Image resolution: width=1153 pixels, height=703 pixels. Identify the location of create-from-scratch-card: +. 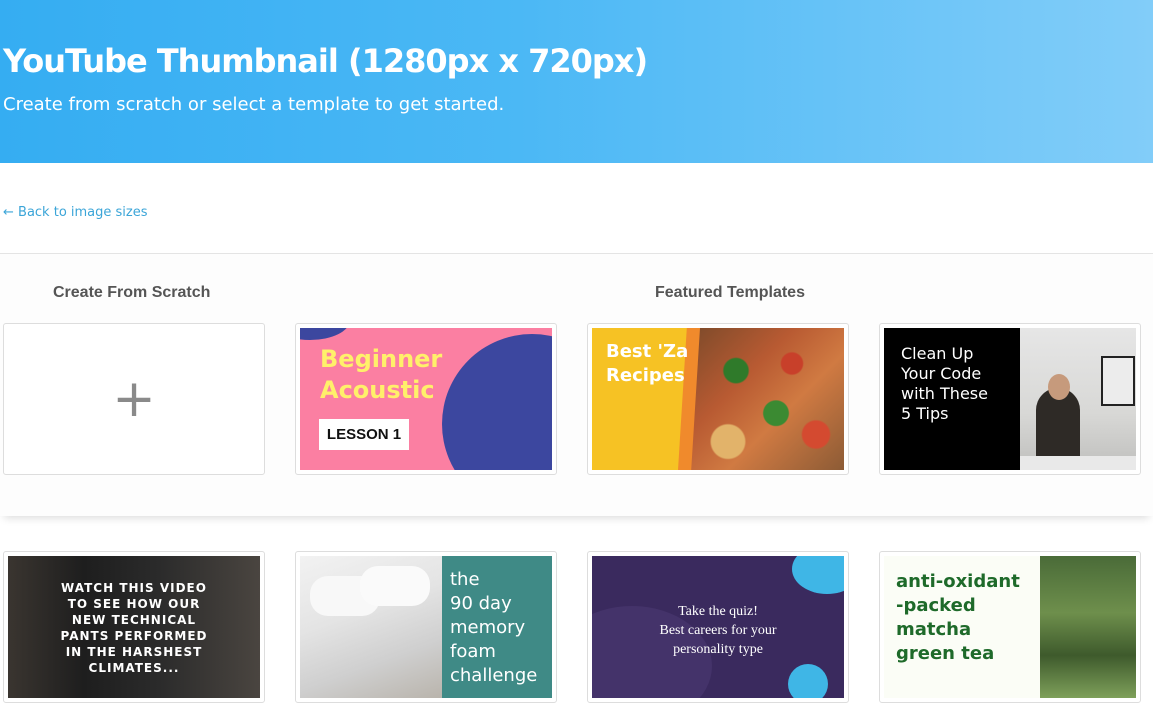
(134, 399).